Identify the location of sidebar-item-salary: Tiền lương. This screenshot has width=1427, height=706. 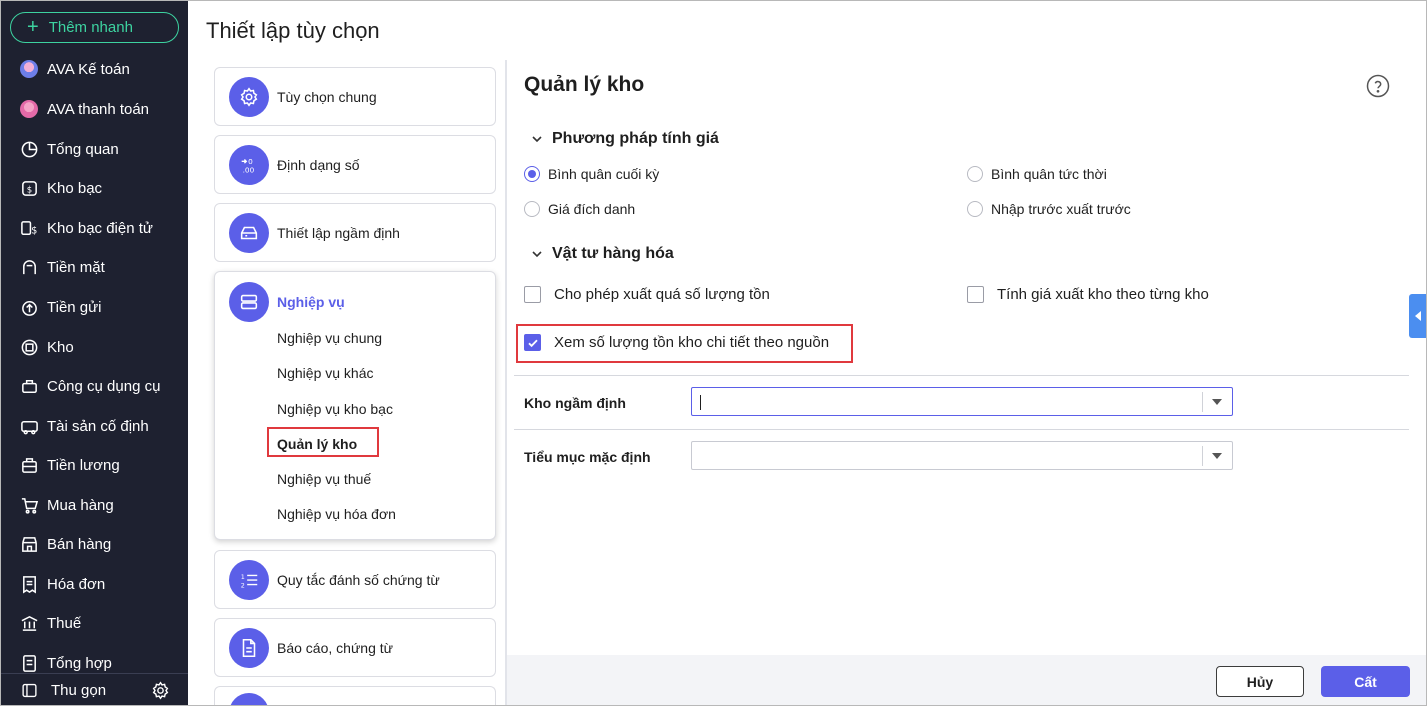
(94, 465).